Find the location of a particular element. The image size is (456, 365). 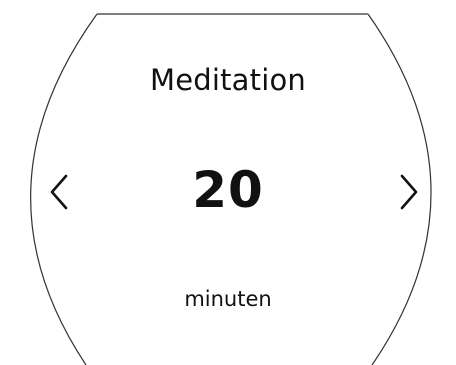

next-button is located at coordinates (408, 192).